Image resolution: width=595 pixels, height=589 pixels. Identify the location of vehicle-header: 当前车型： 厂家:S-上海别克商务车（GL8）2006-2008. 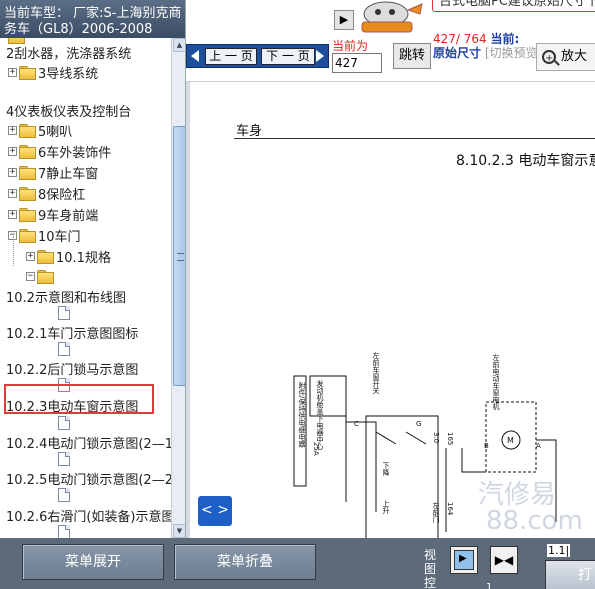
(92, 19).